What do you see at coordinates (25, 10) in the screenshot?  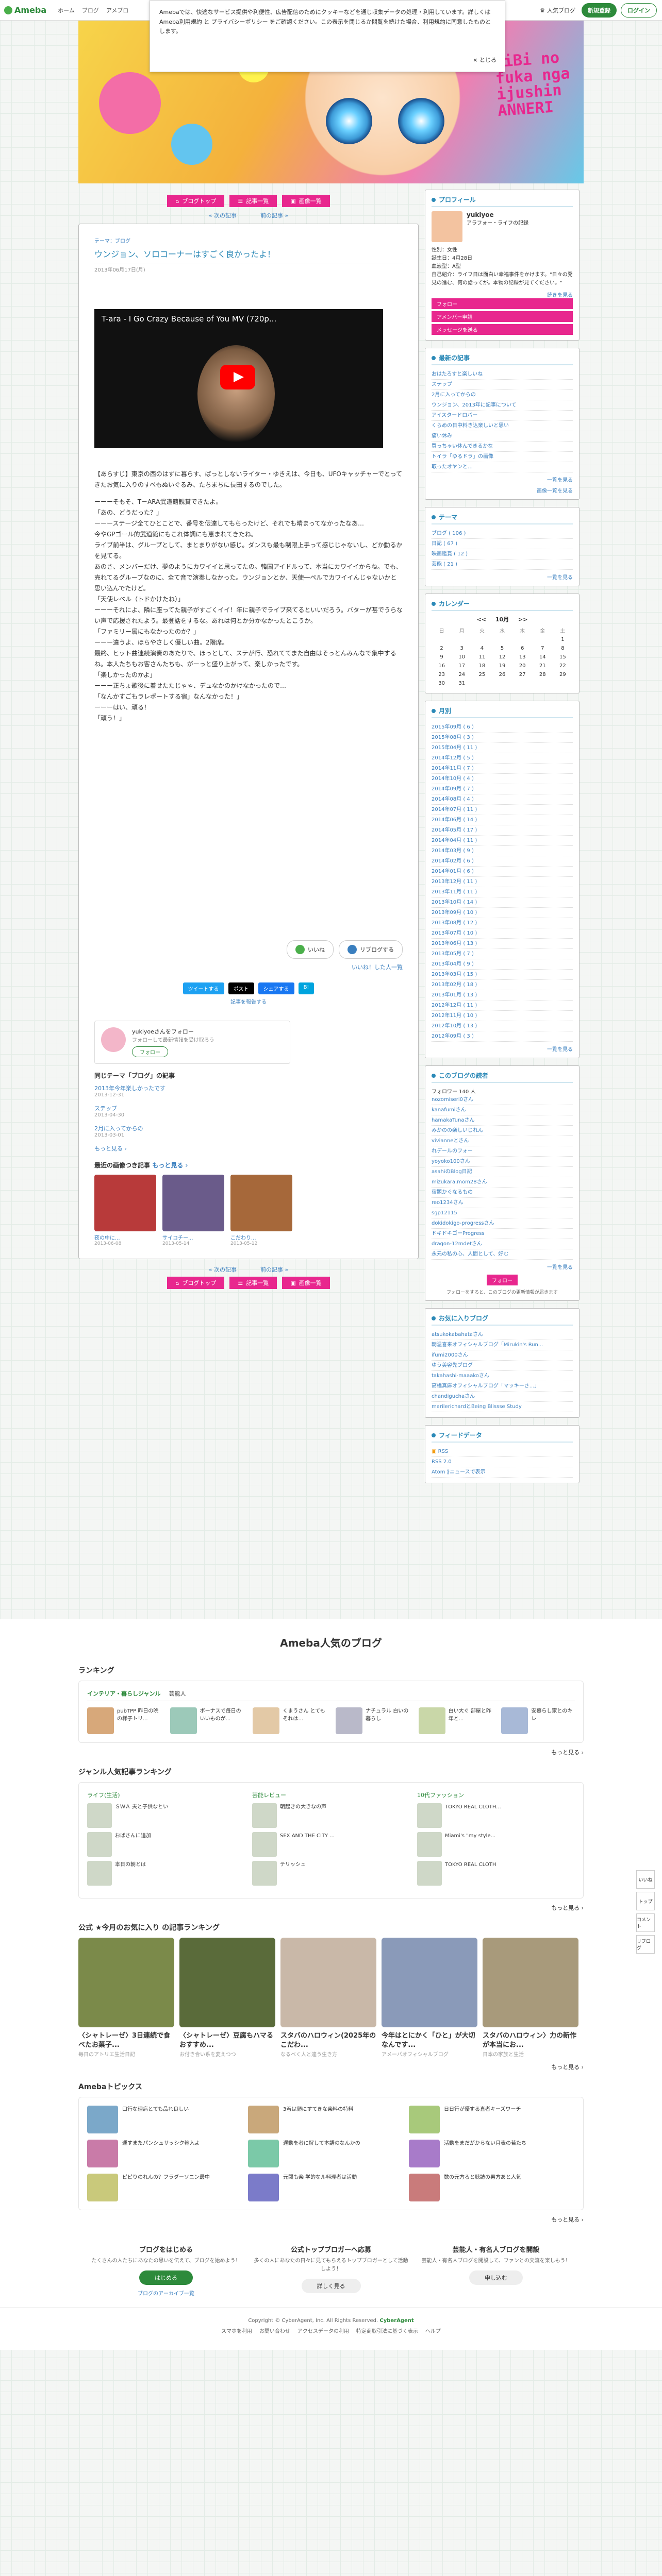 I see `ameba-logo: Ameba` at bounding box center [25, 10].